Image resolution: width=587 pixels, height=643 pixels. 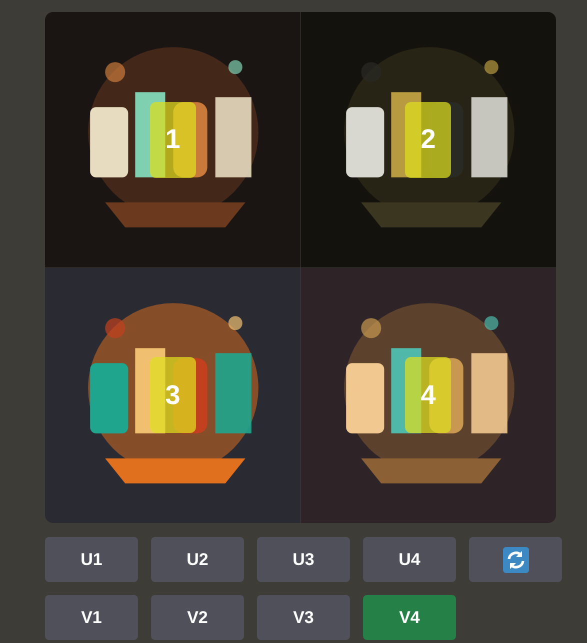 I want to click on number-badge: 3, so click(x=173, y=395).